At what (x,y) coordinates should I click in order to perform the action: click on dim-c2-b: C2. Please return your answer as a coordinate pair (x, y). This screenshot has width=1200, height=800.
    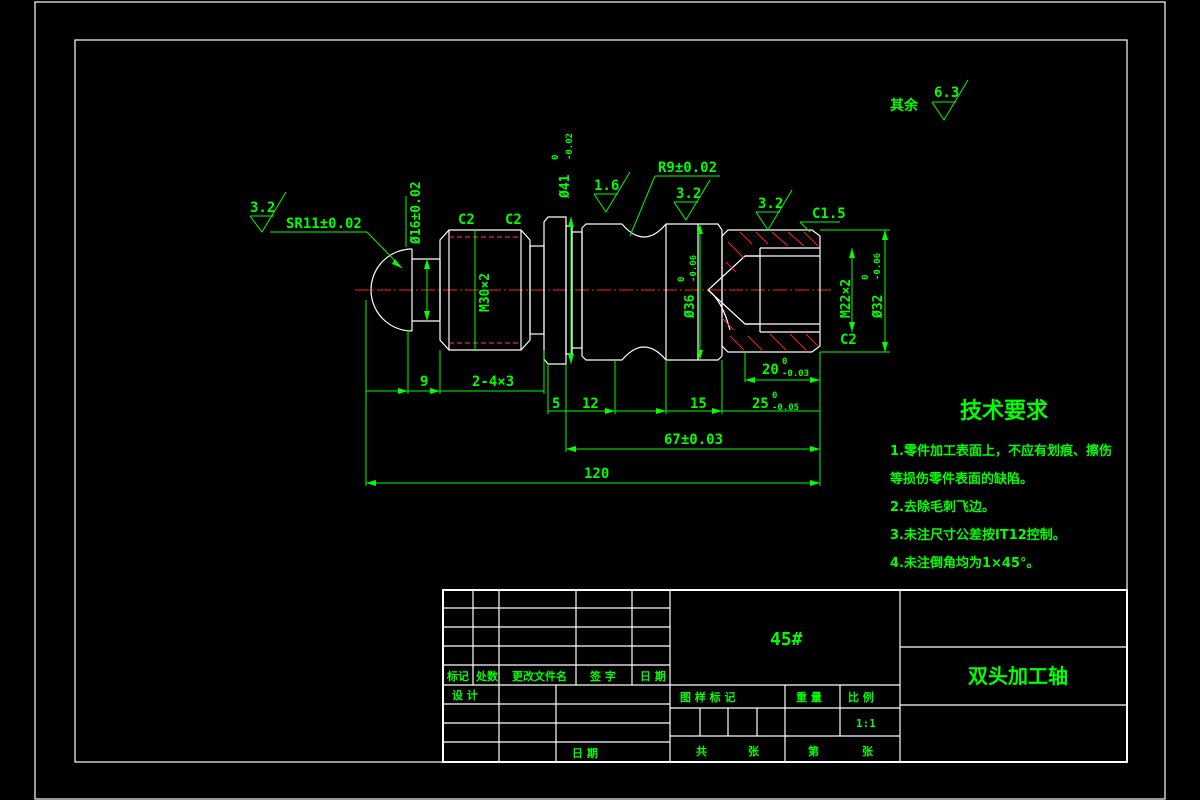
    Looking at the image, I should click on (513, 220).